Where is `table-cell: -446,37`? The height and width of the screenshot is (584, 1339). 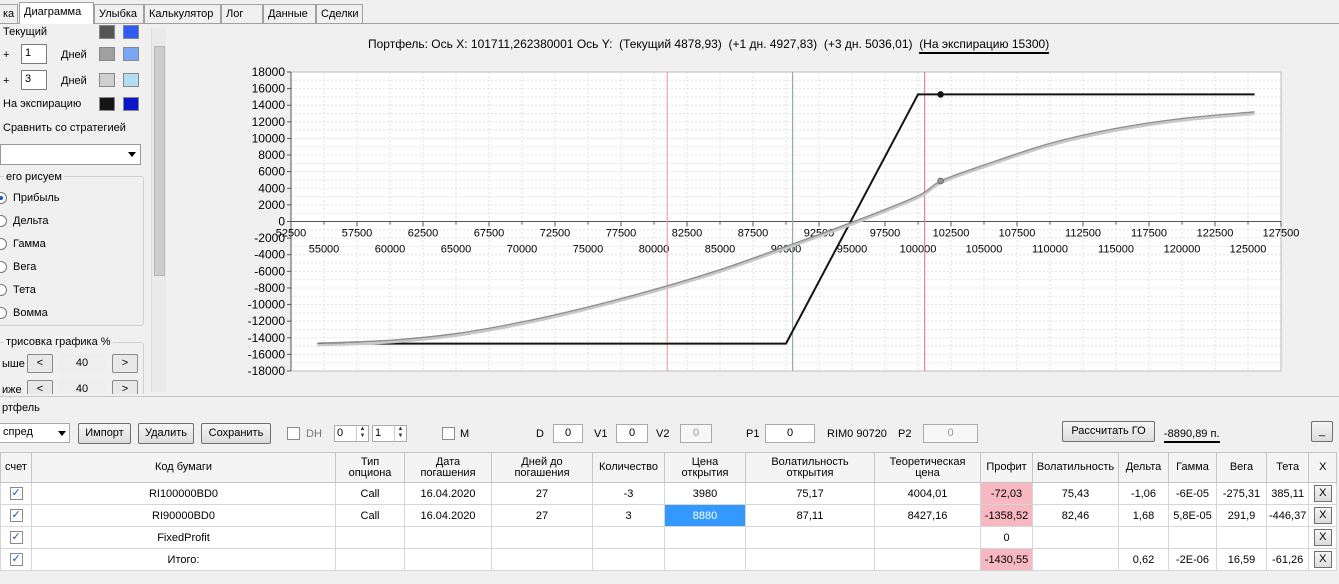 table-cell: -446,37 is located at coordinates (1287, 515).